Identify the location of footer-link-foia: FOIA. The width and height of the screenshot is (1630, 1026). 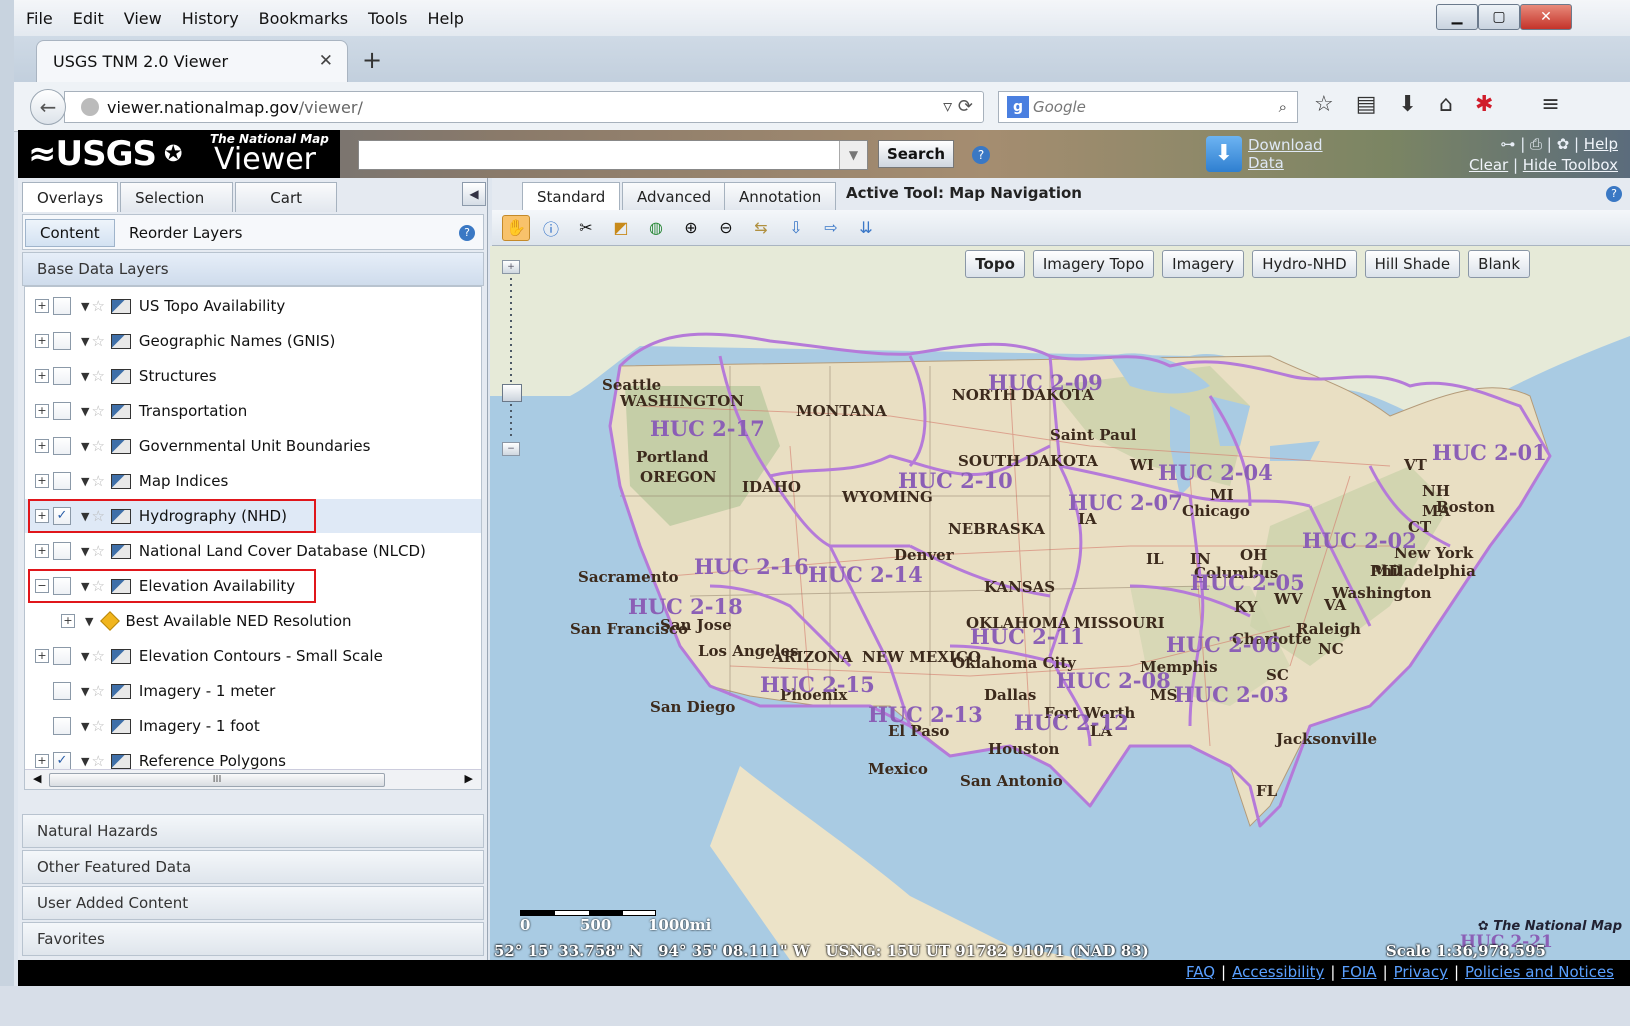
(1358, 972).